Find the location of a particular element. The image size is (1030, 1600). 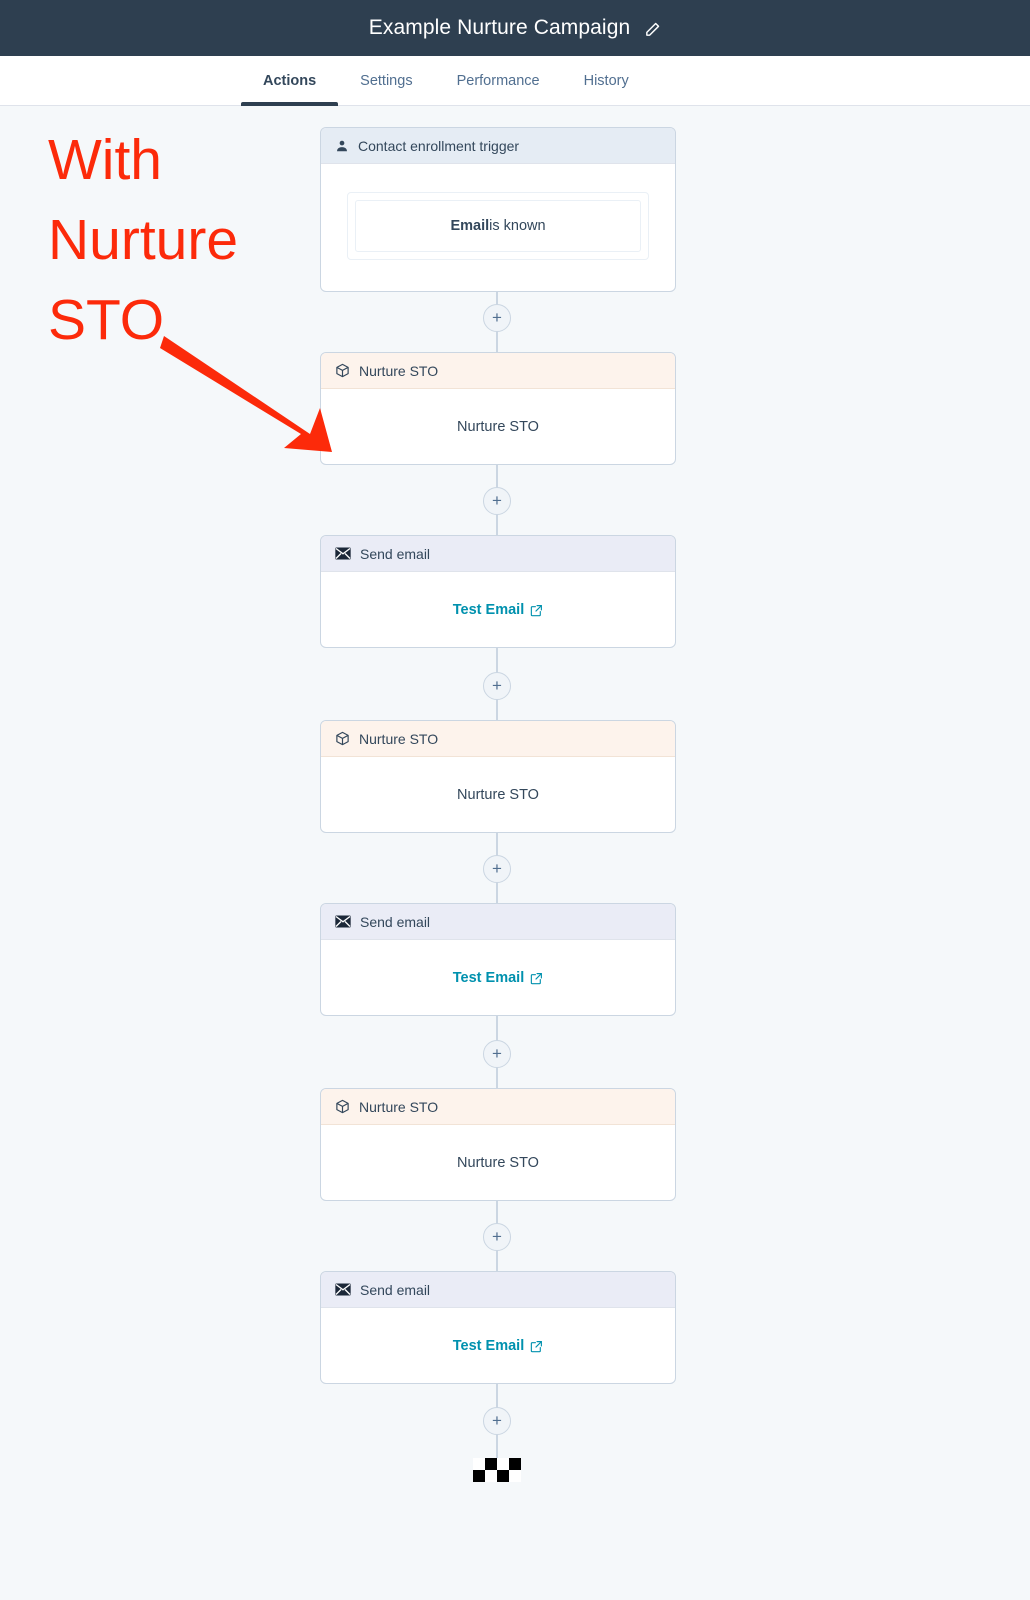

enrollment-criteria-group: Email is known is located at coordinates (498, 226).